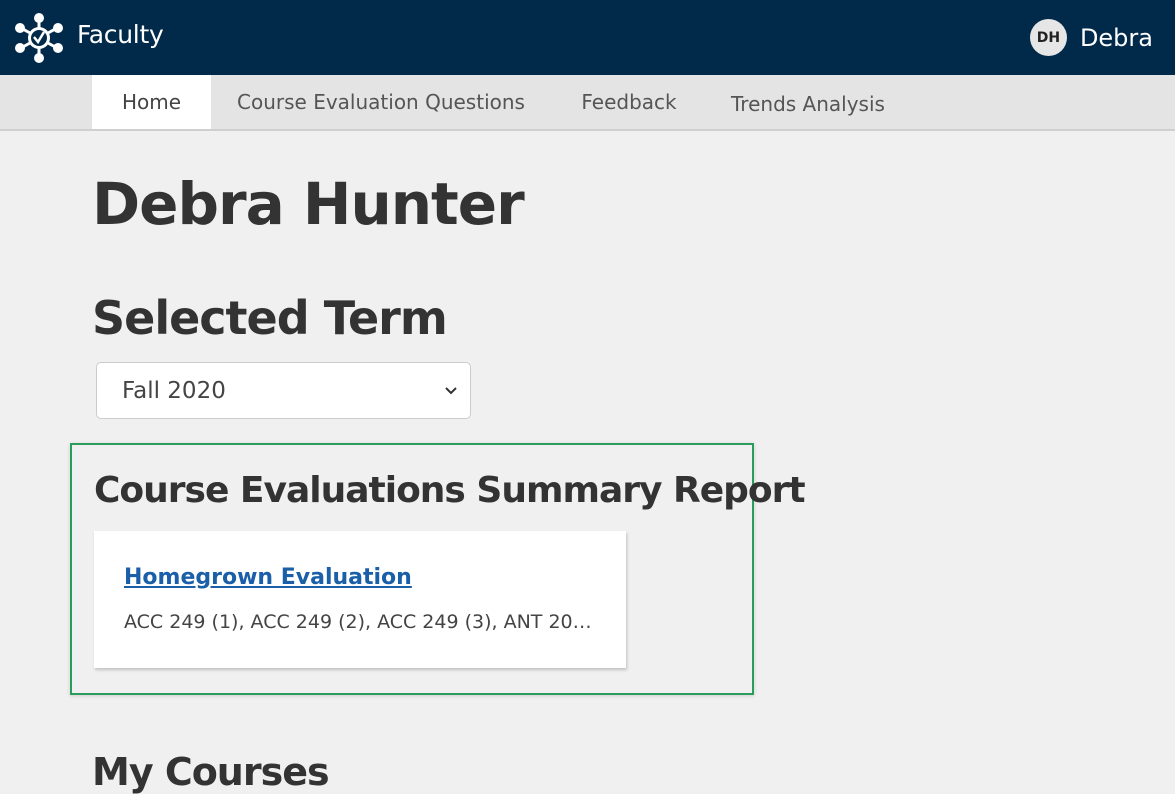  Describe the element at coordinates (283, 390) in the screenshot. I see `term-select: Fall 2020` at that location.